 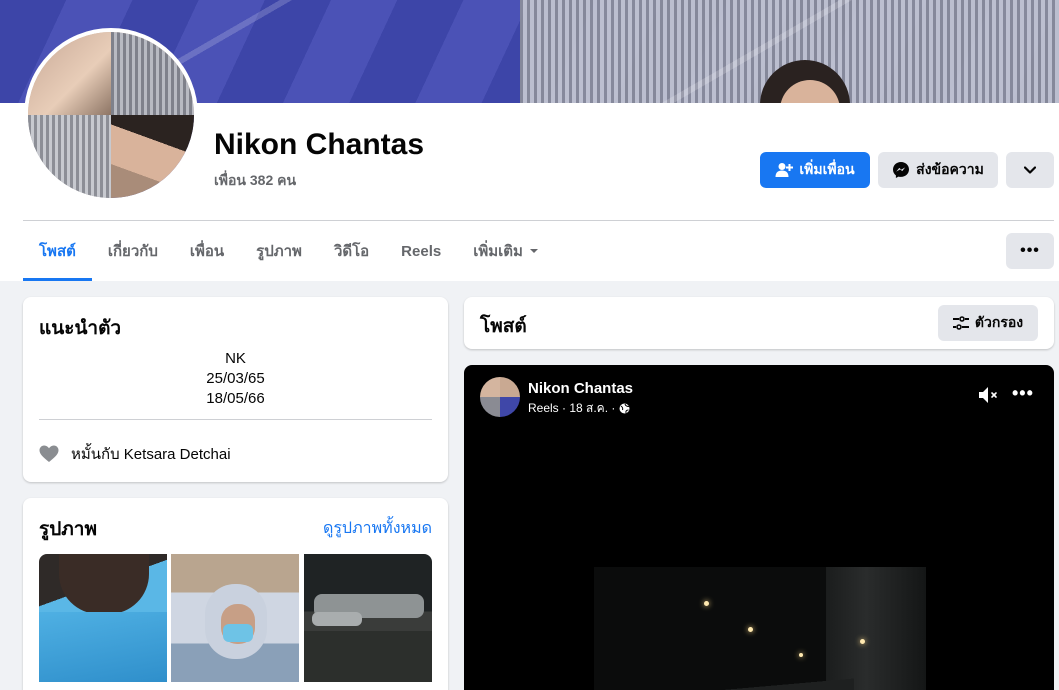 I want to click on mute-button, so click(x=989, y=397).